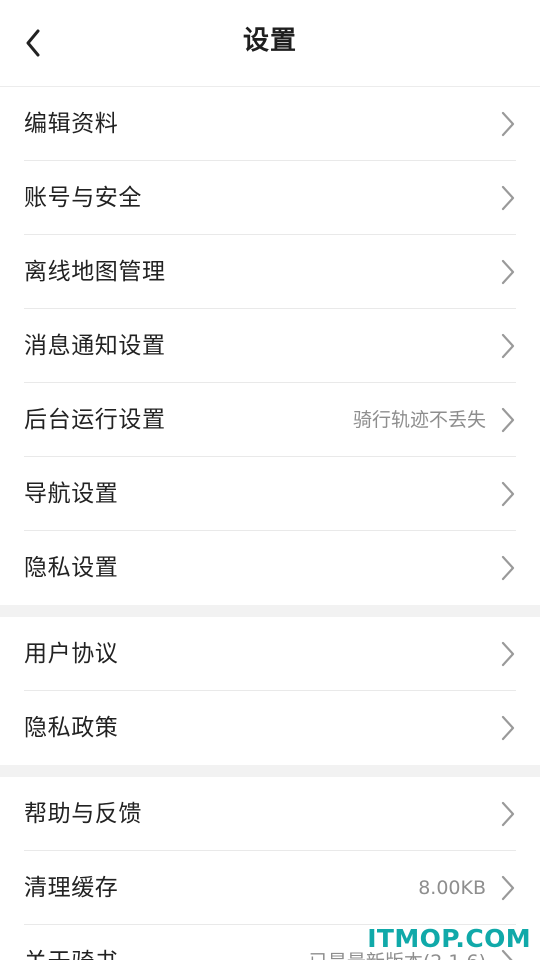 Image resolution: width=540 pixels, height=960 pixels. Describe the element at coordinates (71, 494) in the screenshot. I see `settings-item-label: 导航设置` at that location.